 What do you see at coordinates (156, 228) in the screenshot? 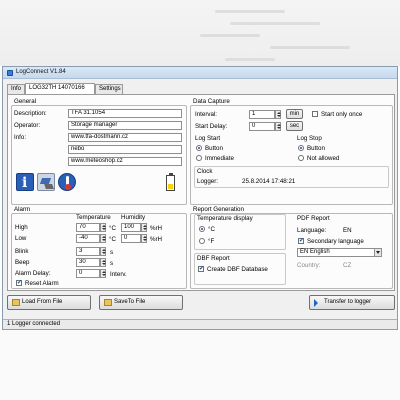
I see `high-hum-unit: %rH` at bounding box center [156, 228].